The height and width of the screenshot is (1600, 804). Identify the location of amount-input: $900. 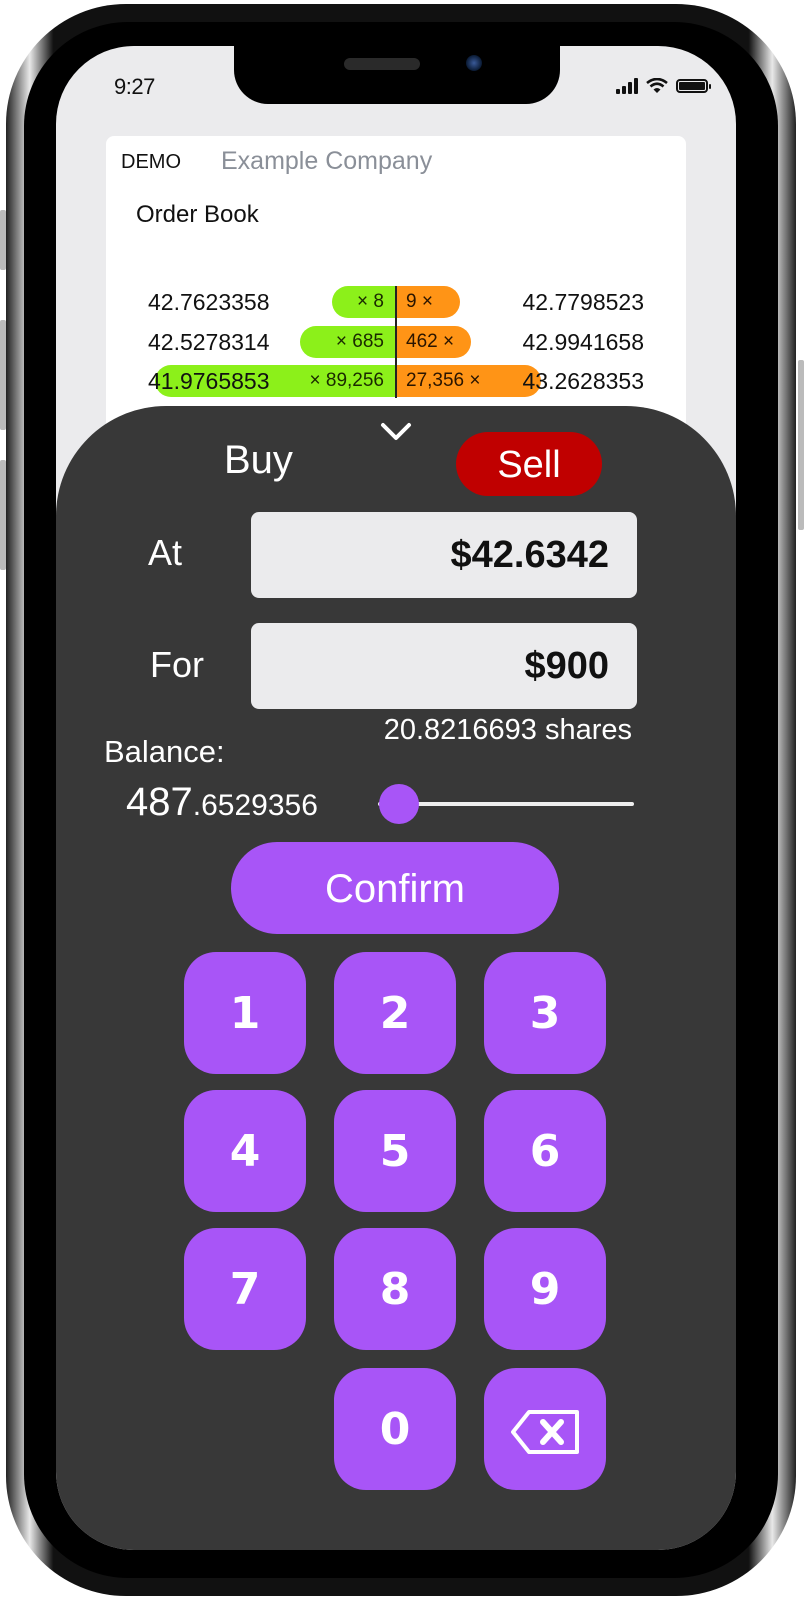
(444, 666).